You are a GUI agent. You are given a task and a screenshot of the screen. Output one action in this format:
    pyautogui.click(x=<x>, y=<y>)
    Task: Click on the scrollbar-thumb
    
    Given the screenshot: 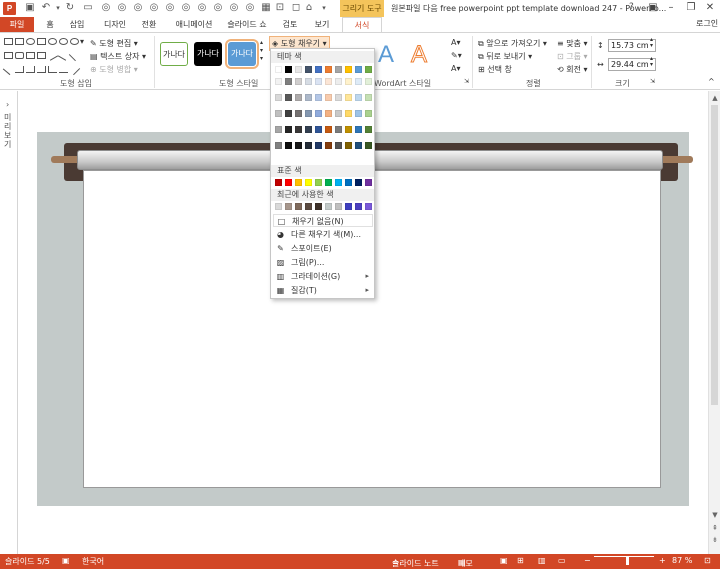 What is the action you would take?
    pyautogui.click(x=714, y=255)
    